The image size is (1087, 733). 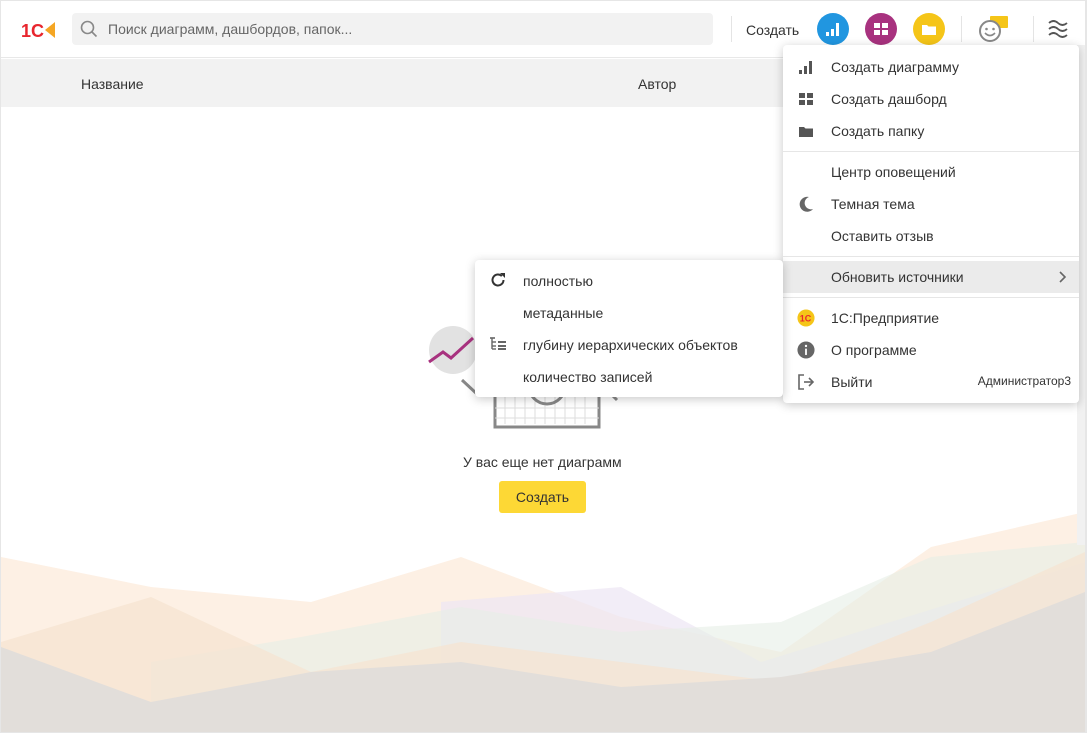 What do you see at coordinates (806, 382) in the screenshot?
I see `logout-icon` at bounding box center [806, 382].